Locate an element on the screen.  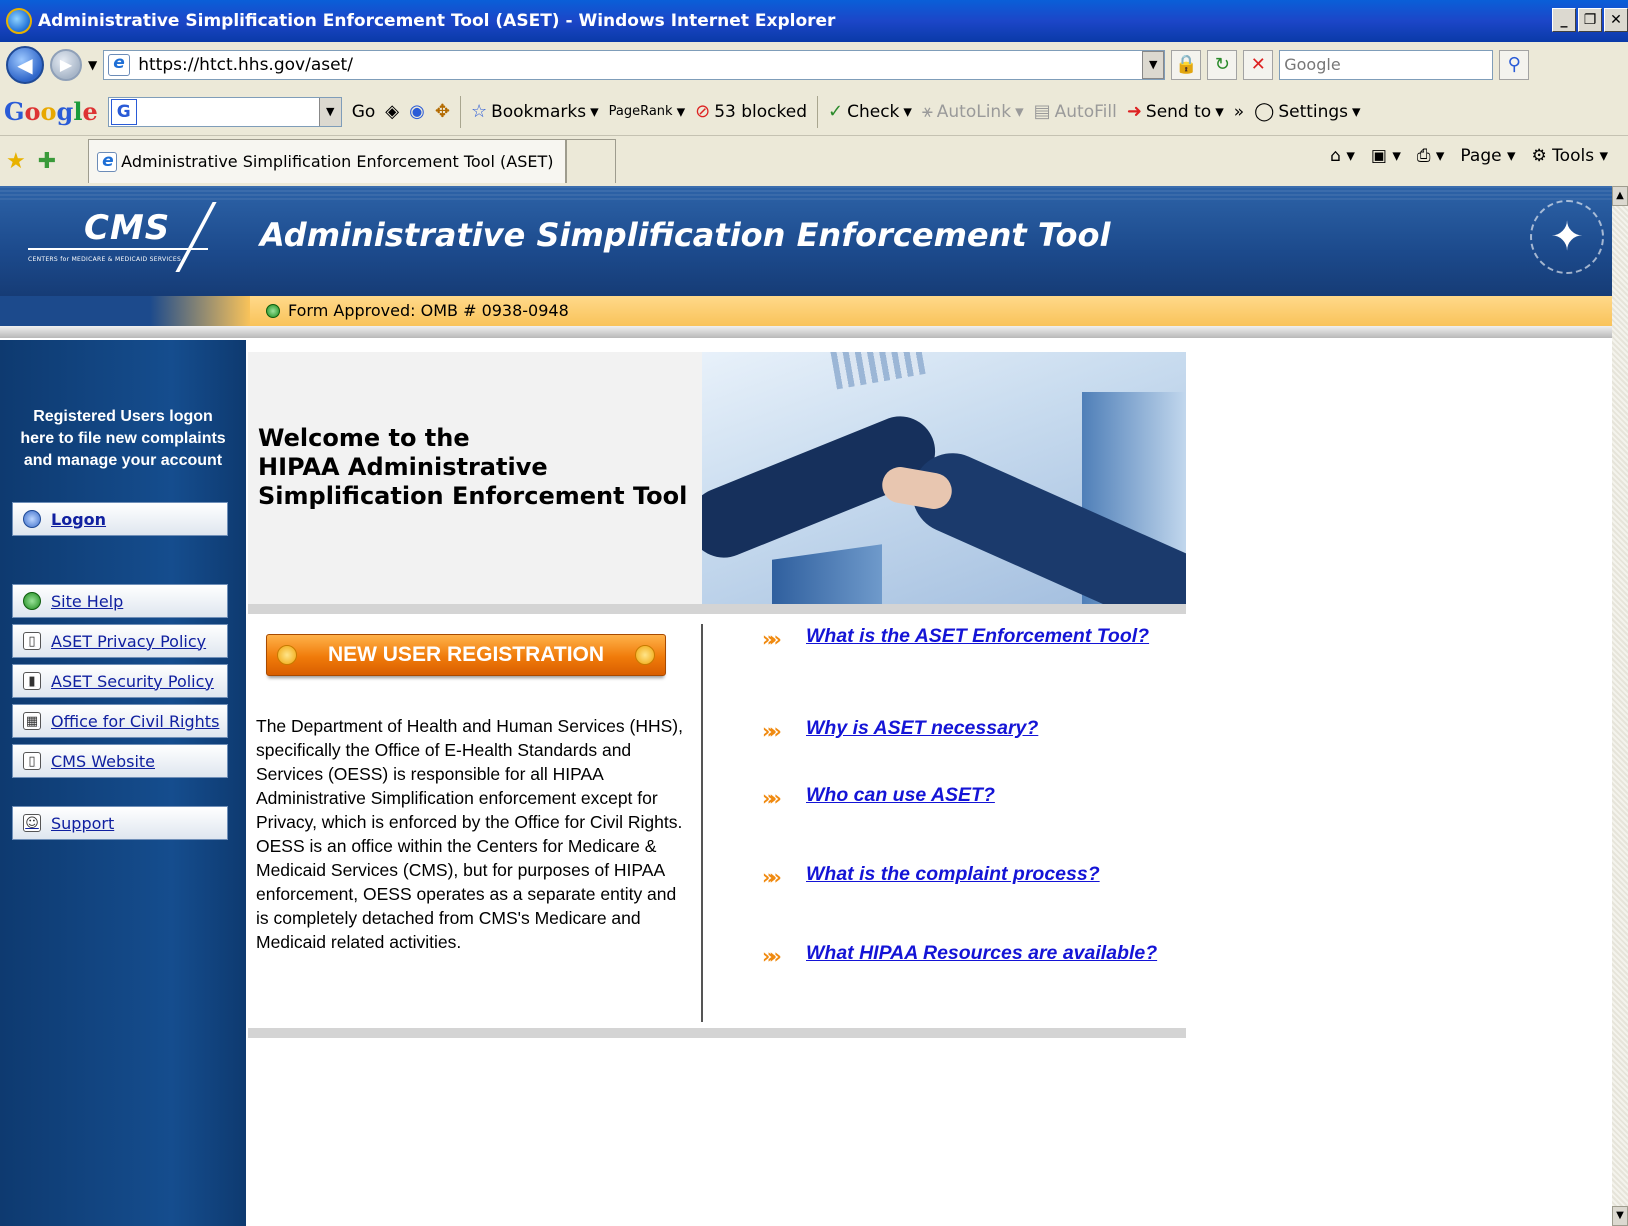
search-icon: ⚲ is located at coordinates (1514, 65).